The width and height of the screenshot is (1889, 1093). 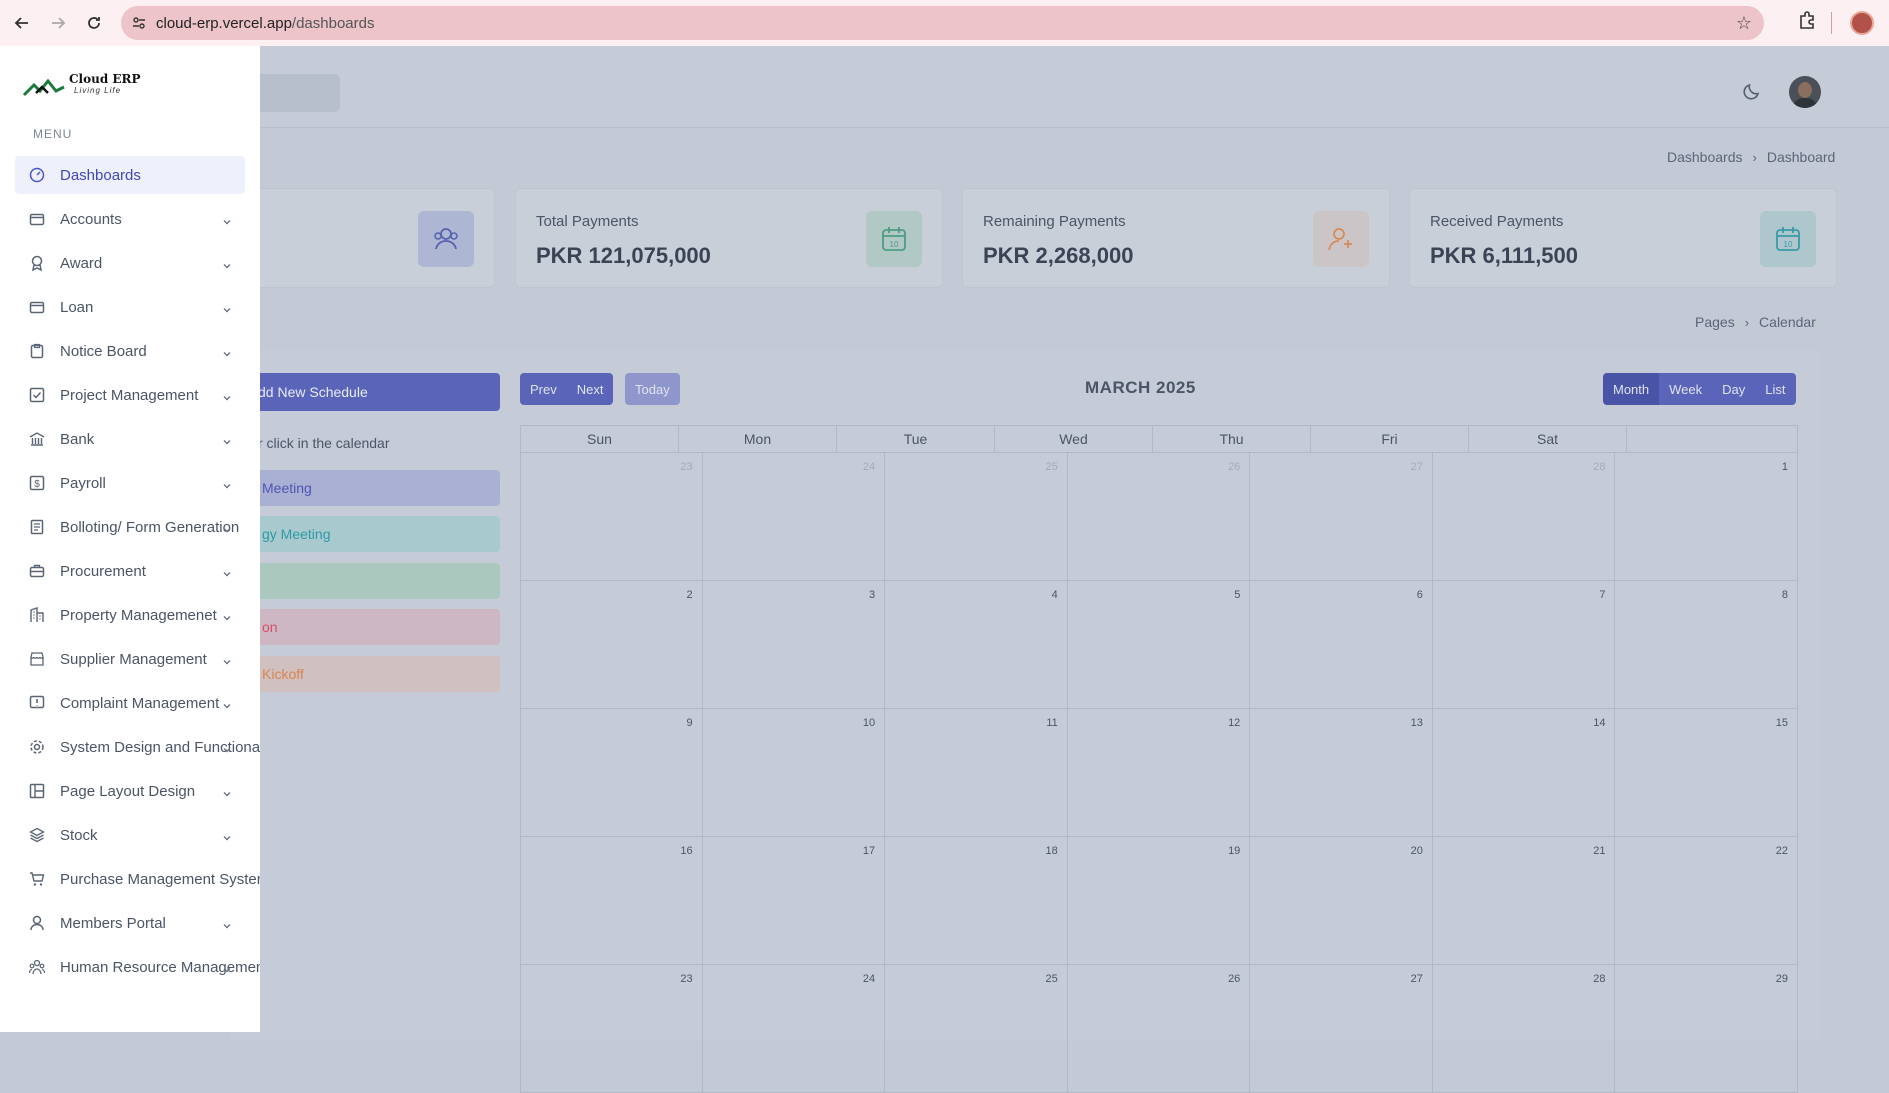 What do you see at coordinates (794, 645) in the screenshot?
I see `calendar-day-cell: 3` at bounding box center [794, 645].